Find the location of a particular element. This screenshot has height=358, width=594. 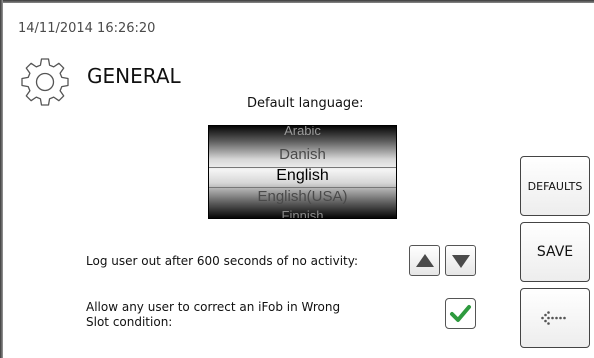

page-title: GENERAL is located at coordinates (134, 76).